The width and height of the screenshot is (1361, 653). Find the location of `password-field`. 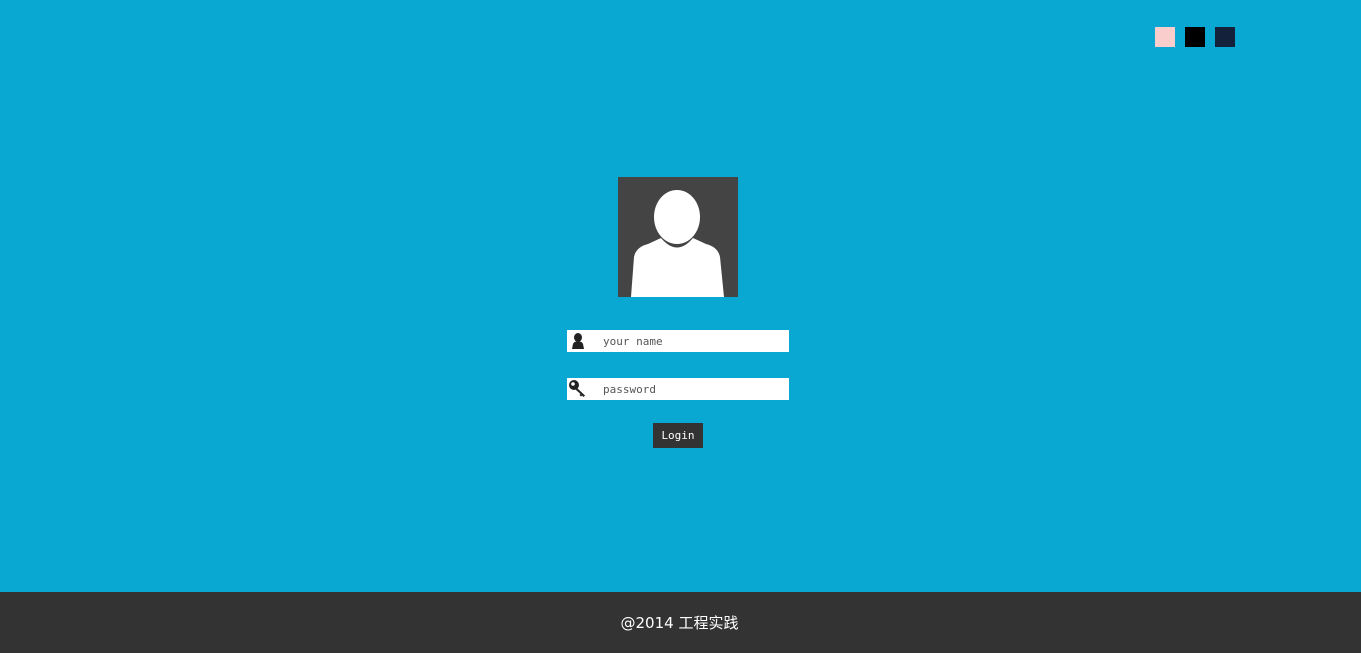

password-field is located at coordinates (678, 389).